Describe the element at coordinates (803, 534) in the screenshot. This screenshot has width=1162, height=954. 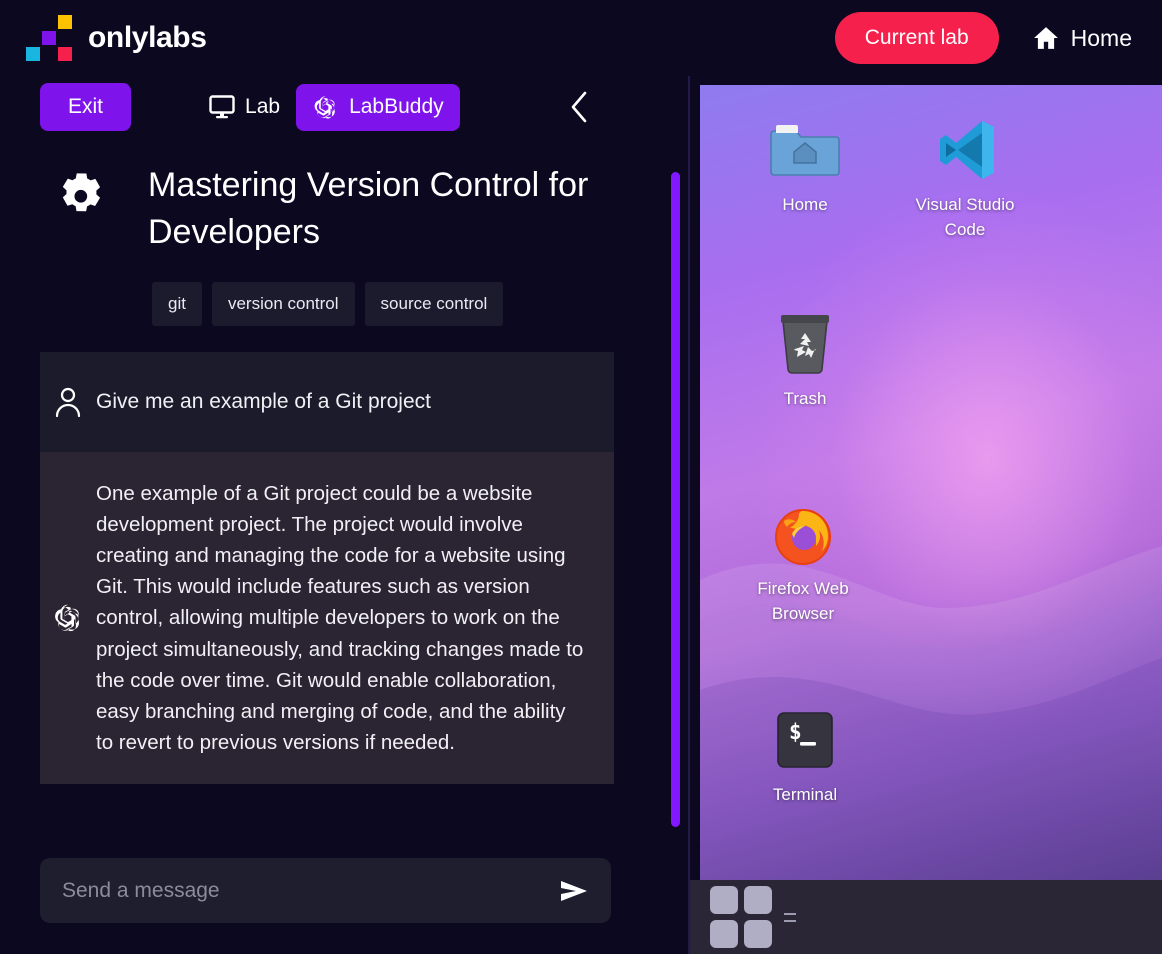
I see `firefox-icon` at that location.